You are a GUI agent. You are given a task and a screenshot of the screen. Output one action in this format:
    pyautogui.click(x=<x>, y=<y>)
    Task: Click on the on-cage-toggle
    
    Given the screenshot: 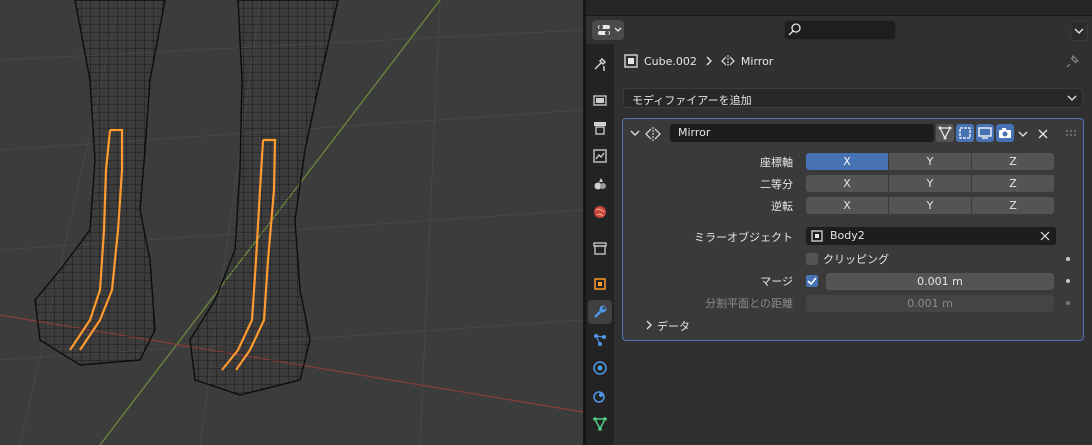 What is the action you would take?
    pyautogui.click(x=965, y=133)
    